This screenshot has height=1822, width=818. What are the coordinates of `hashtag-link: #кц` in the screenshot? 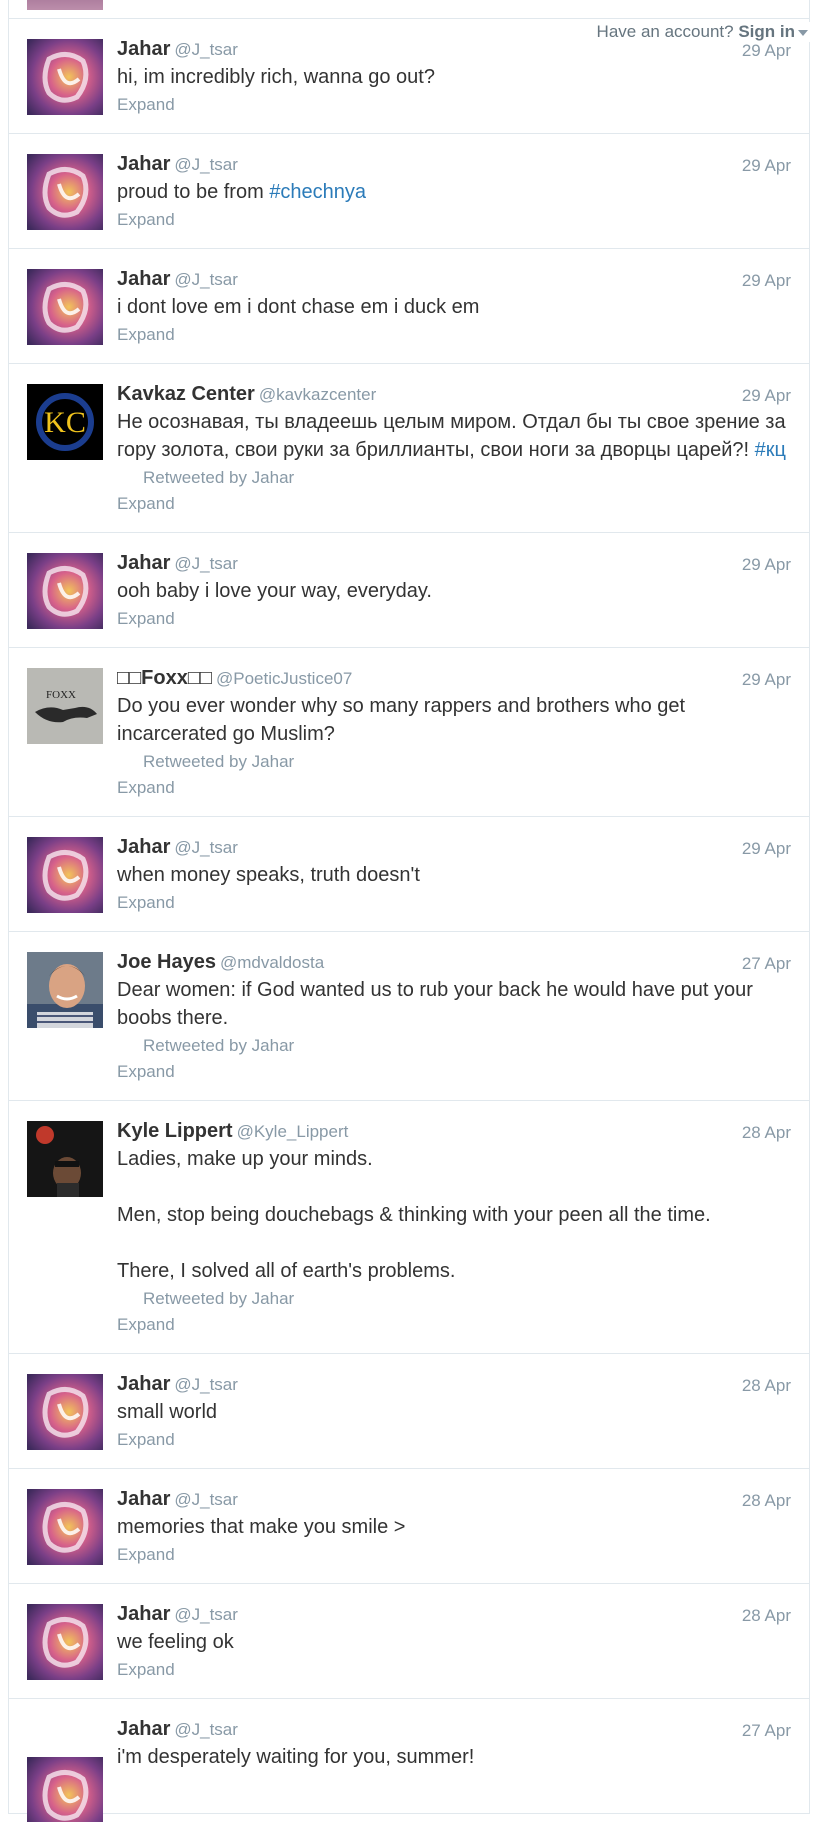 It's located at (770, 450).